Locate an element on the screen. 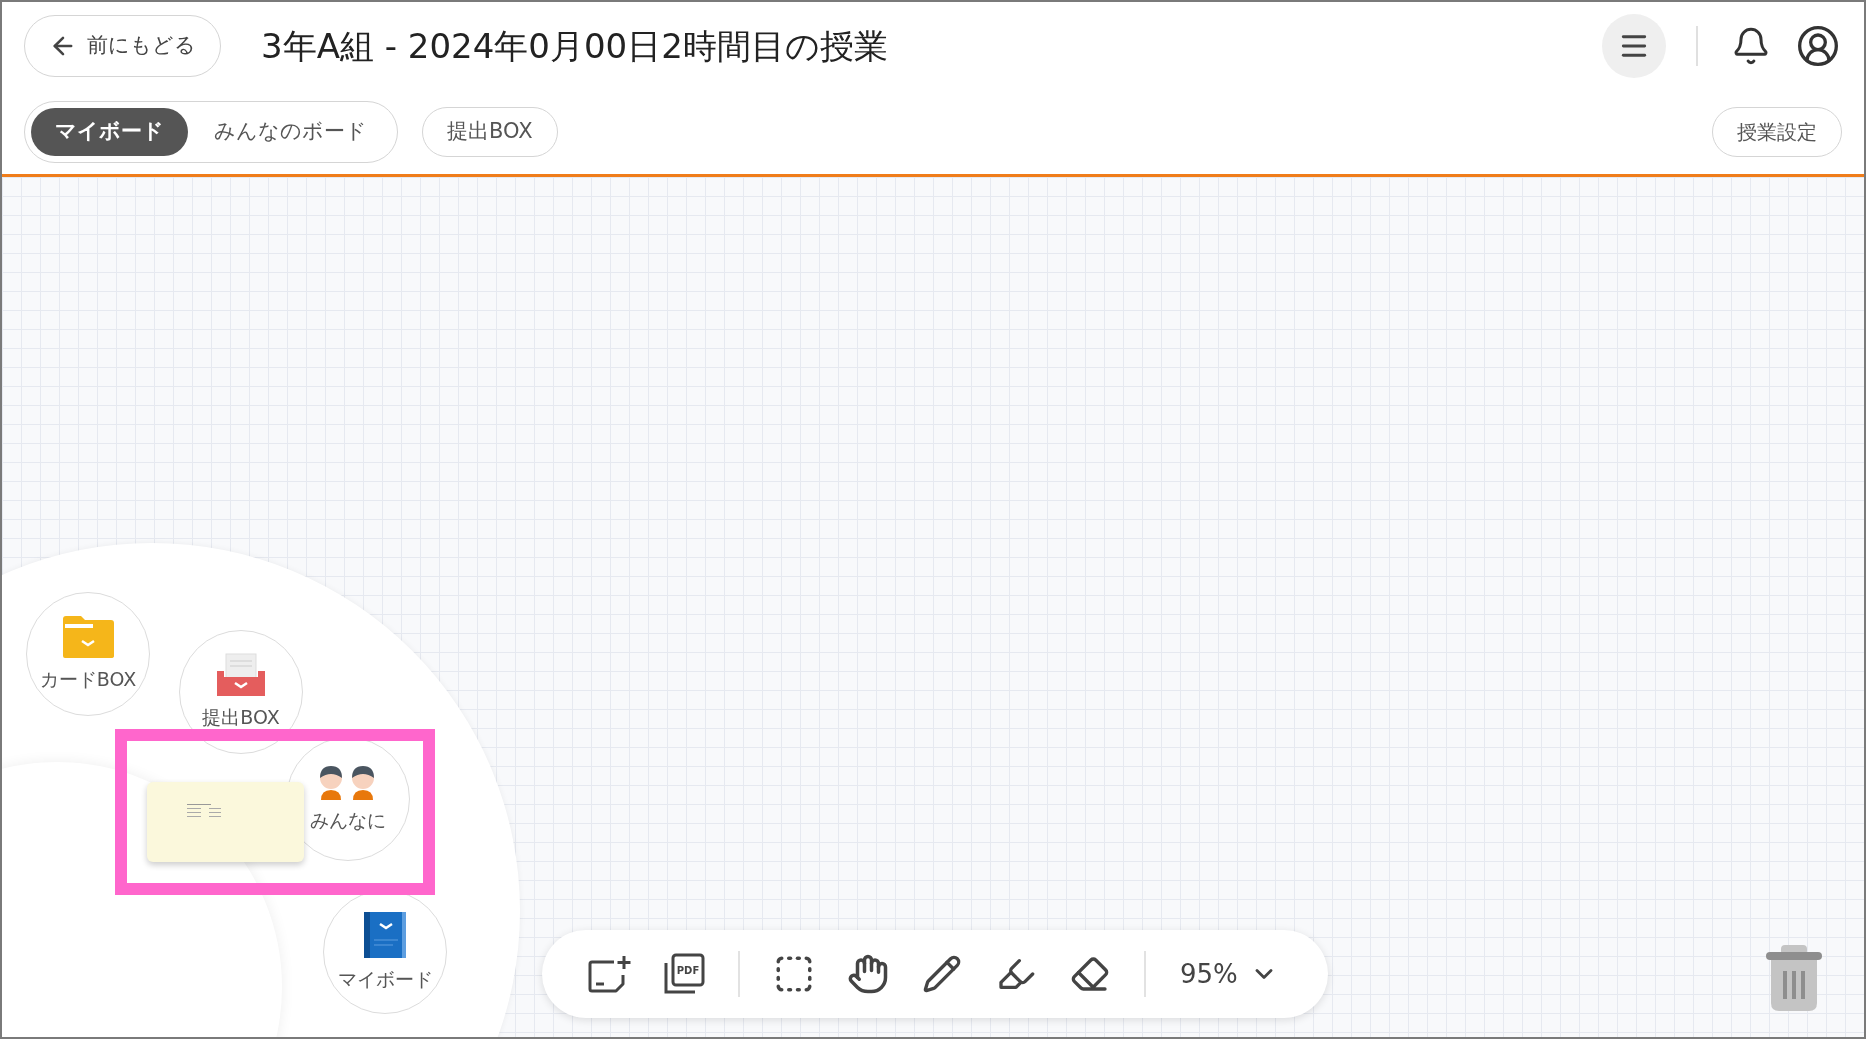 The width and height of the screenshot is (1866, 1039). zoom-dropdown: 95% is located at coordinates (1229, 974).